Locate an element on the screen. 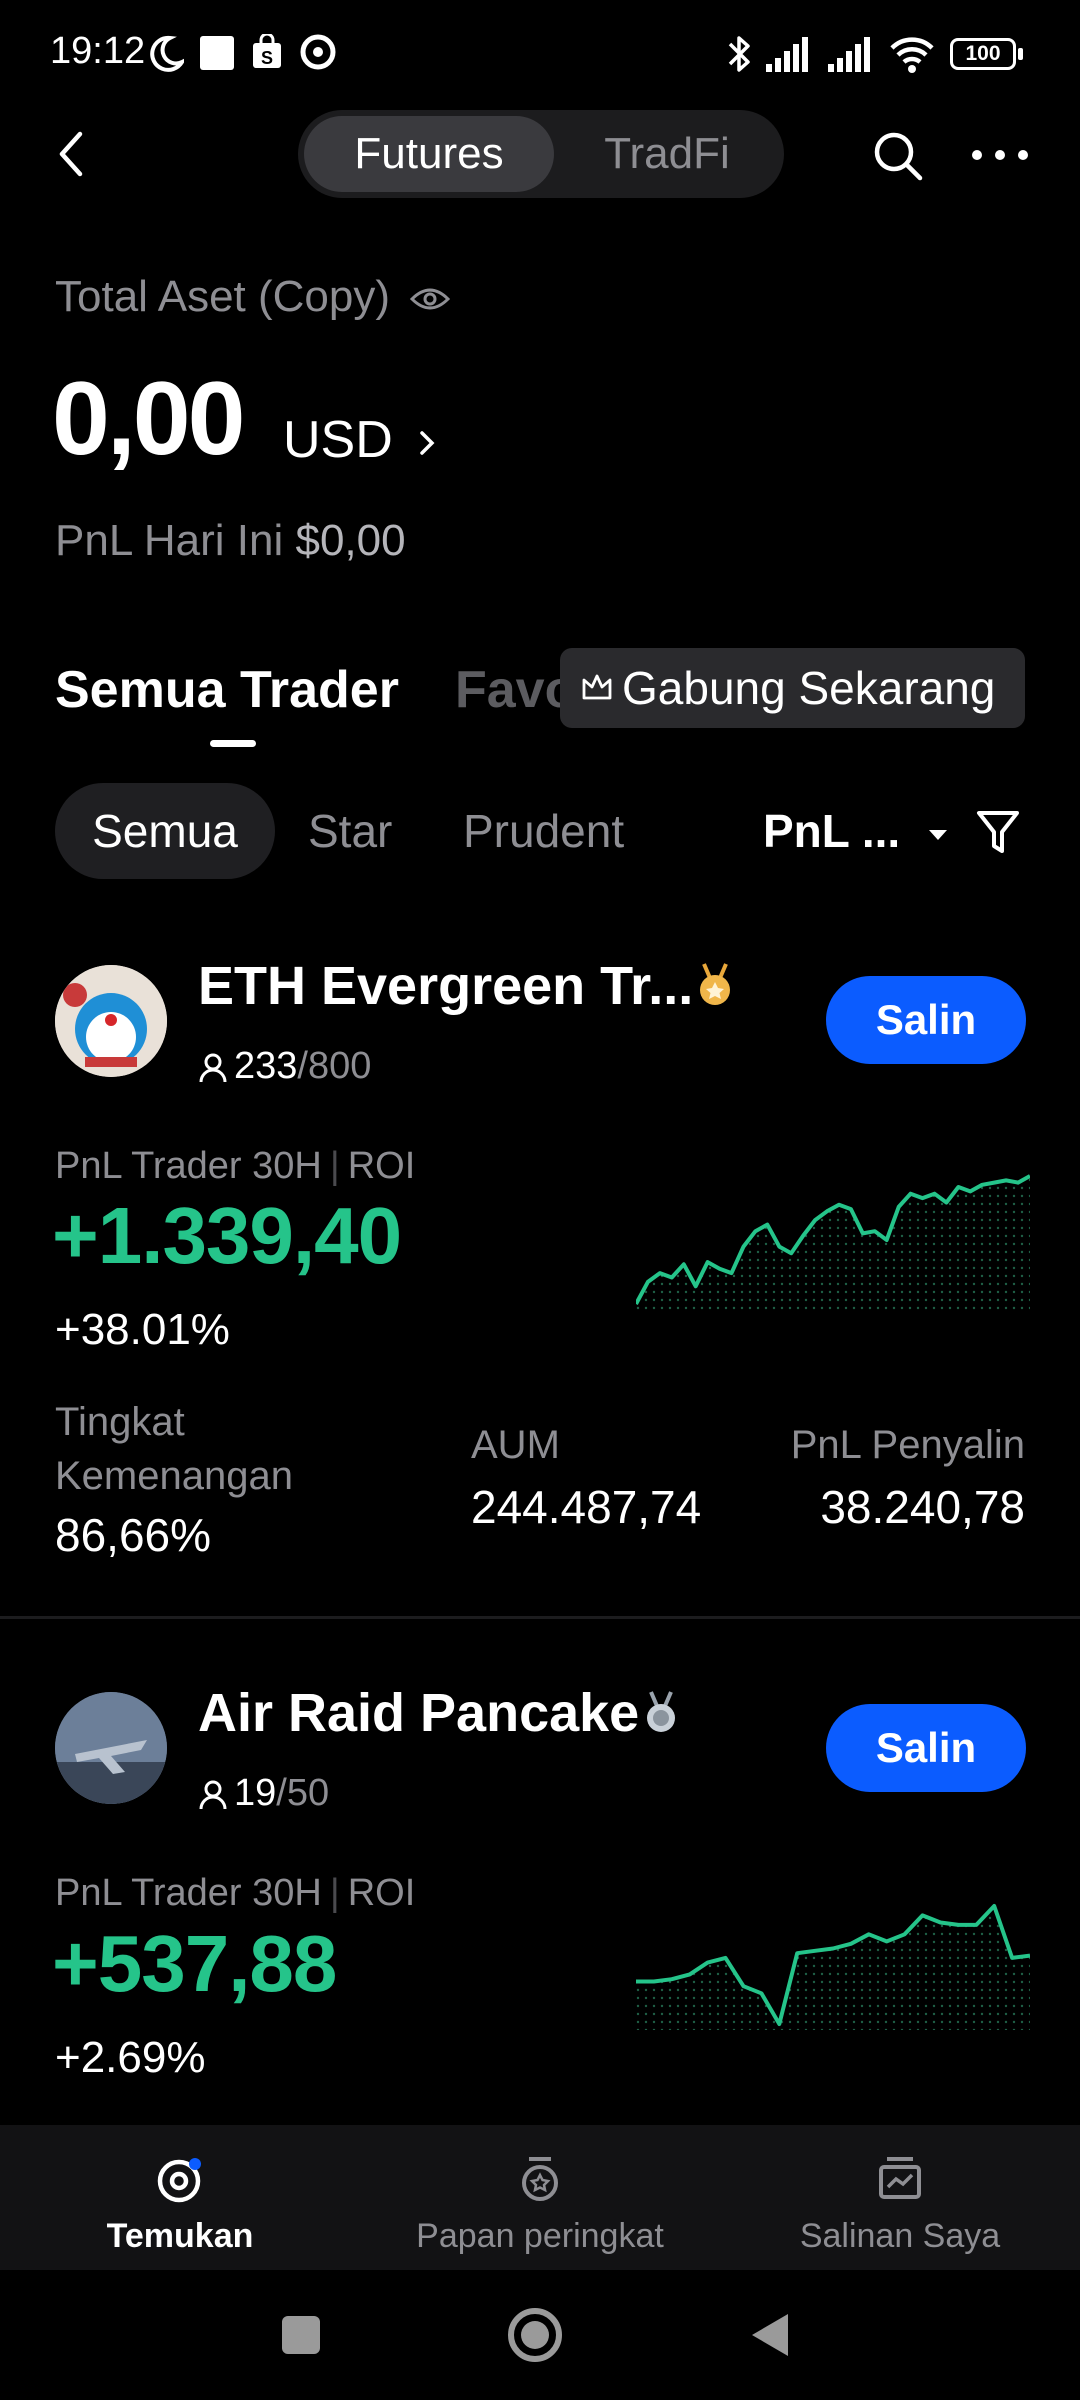 Image resolution: width=1080 pixels, height=2400 pixels. silver-medal-icon is located at coordinates (661, 1711).